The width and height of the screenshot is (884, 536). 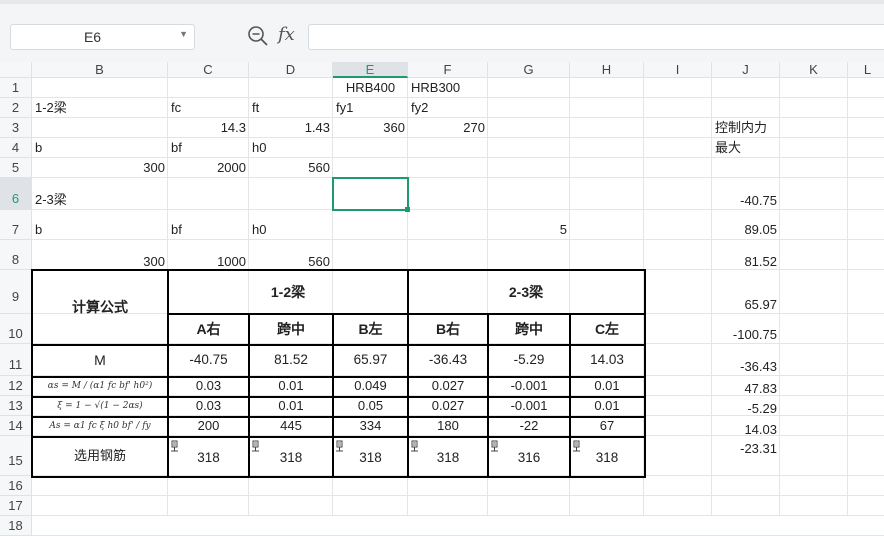 I want to click on row-header-8: 8, so click(x=16, y=255).